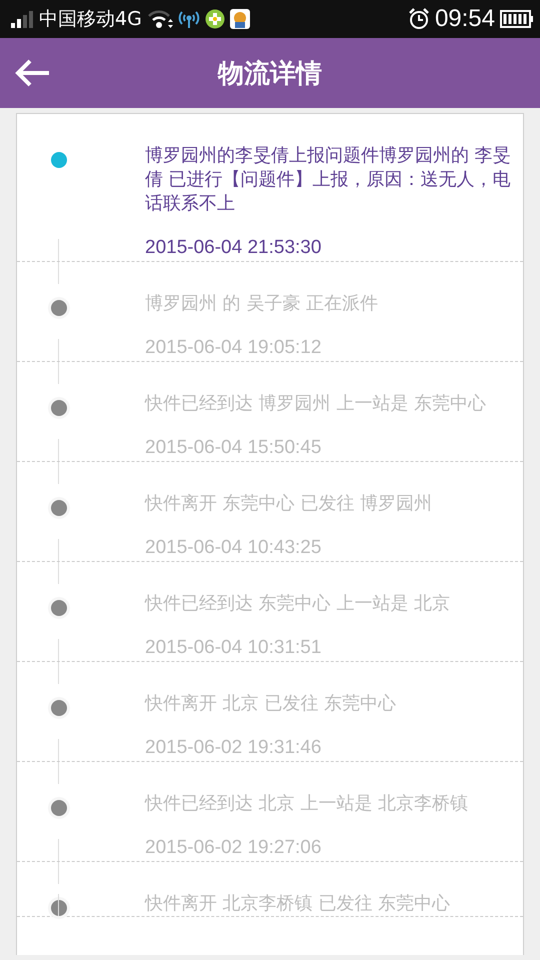 Image resolution: width=540 pixels, height=960 pixels. Describe the element at coordinates (233, 748) in the screenshot. I see `event-time: 2015-06-02 19:31:46` at that location.